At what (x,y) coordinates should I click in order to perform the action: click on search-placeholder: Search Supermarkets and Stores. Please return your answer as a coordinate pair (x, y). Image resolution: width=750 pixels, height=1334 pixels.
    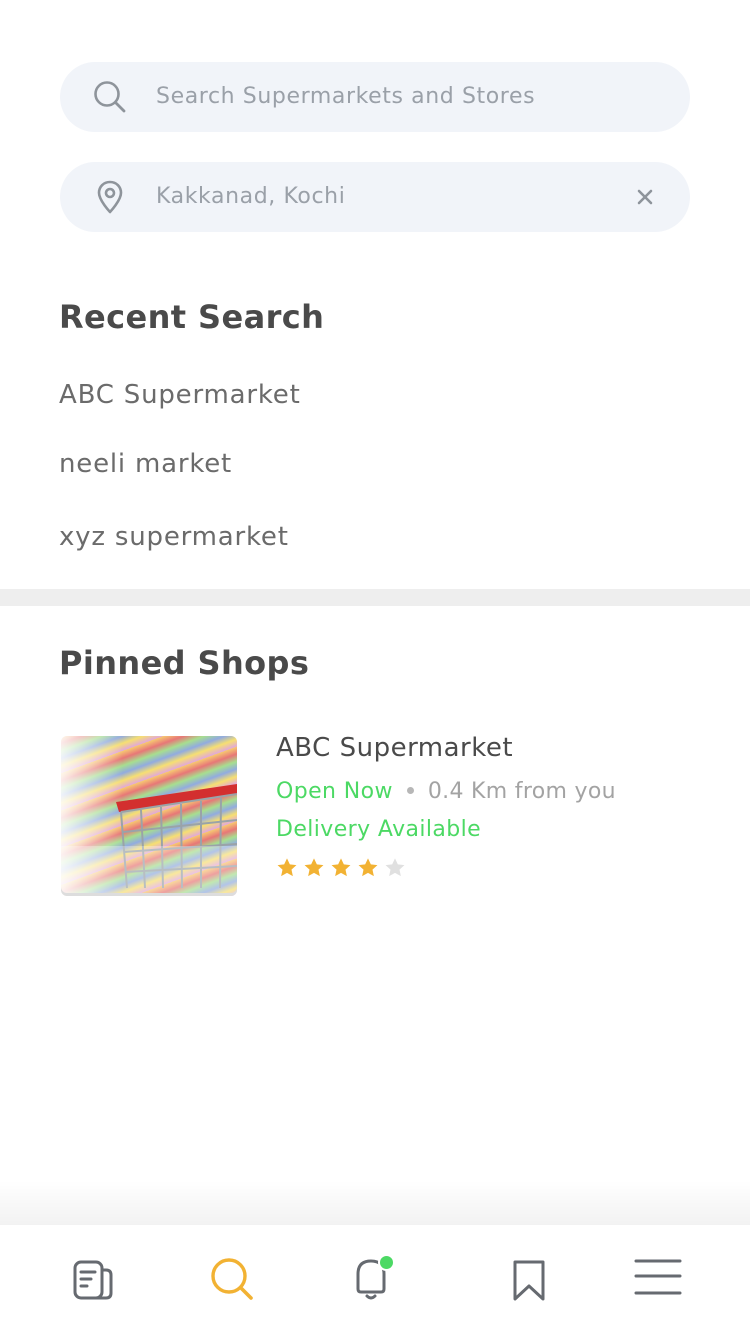
    Looking at the image, I should click on (346, 96).